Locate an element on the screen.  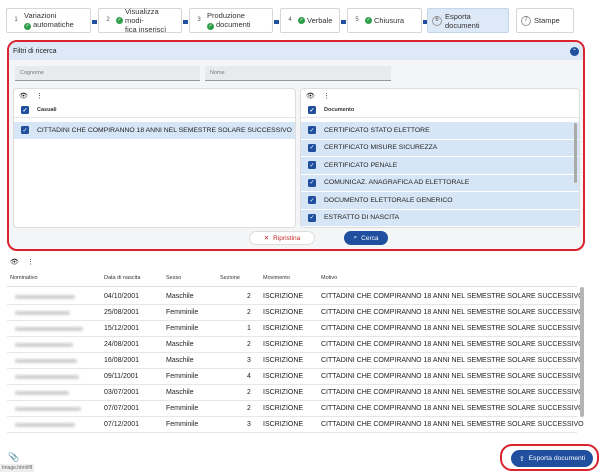
step-label: Esporta documenti is located at coordinates (462, 20).